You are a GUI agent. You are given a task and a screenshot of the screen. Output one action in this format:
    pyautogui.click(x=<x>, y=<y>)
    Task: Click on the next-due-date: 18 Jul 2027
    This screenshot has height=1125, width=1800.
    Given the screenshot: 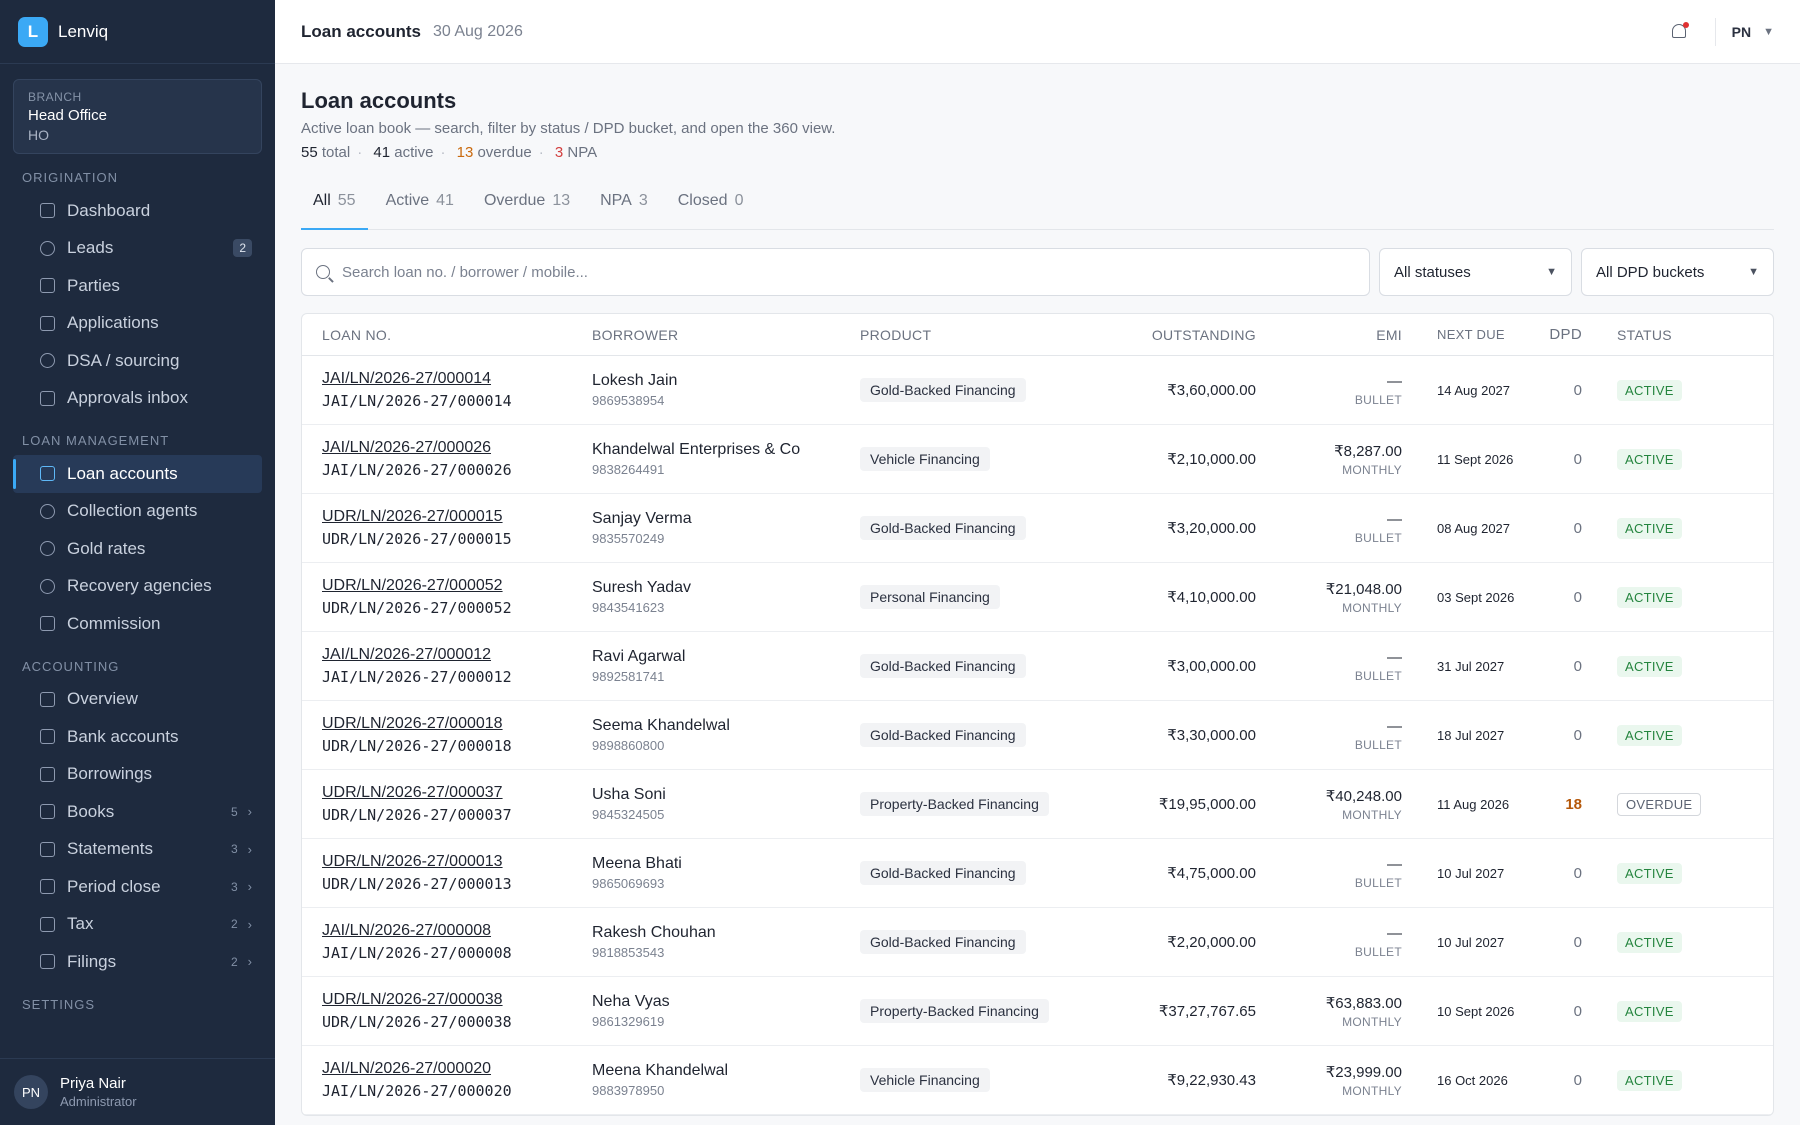 What is the action you would take?
    pyautogui.click(x=1471, y=735)
    